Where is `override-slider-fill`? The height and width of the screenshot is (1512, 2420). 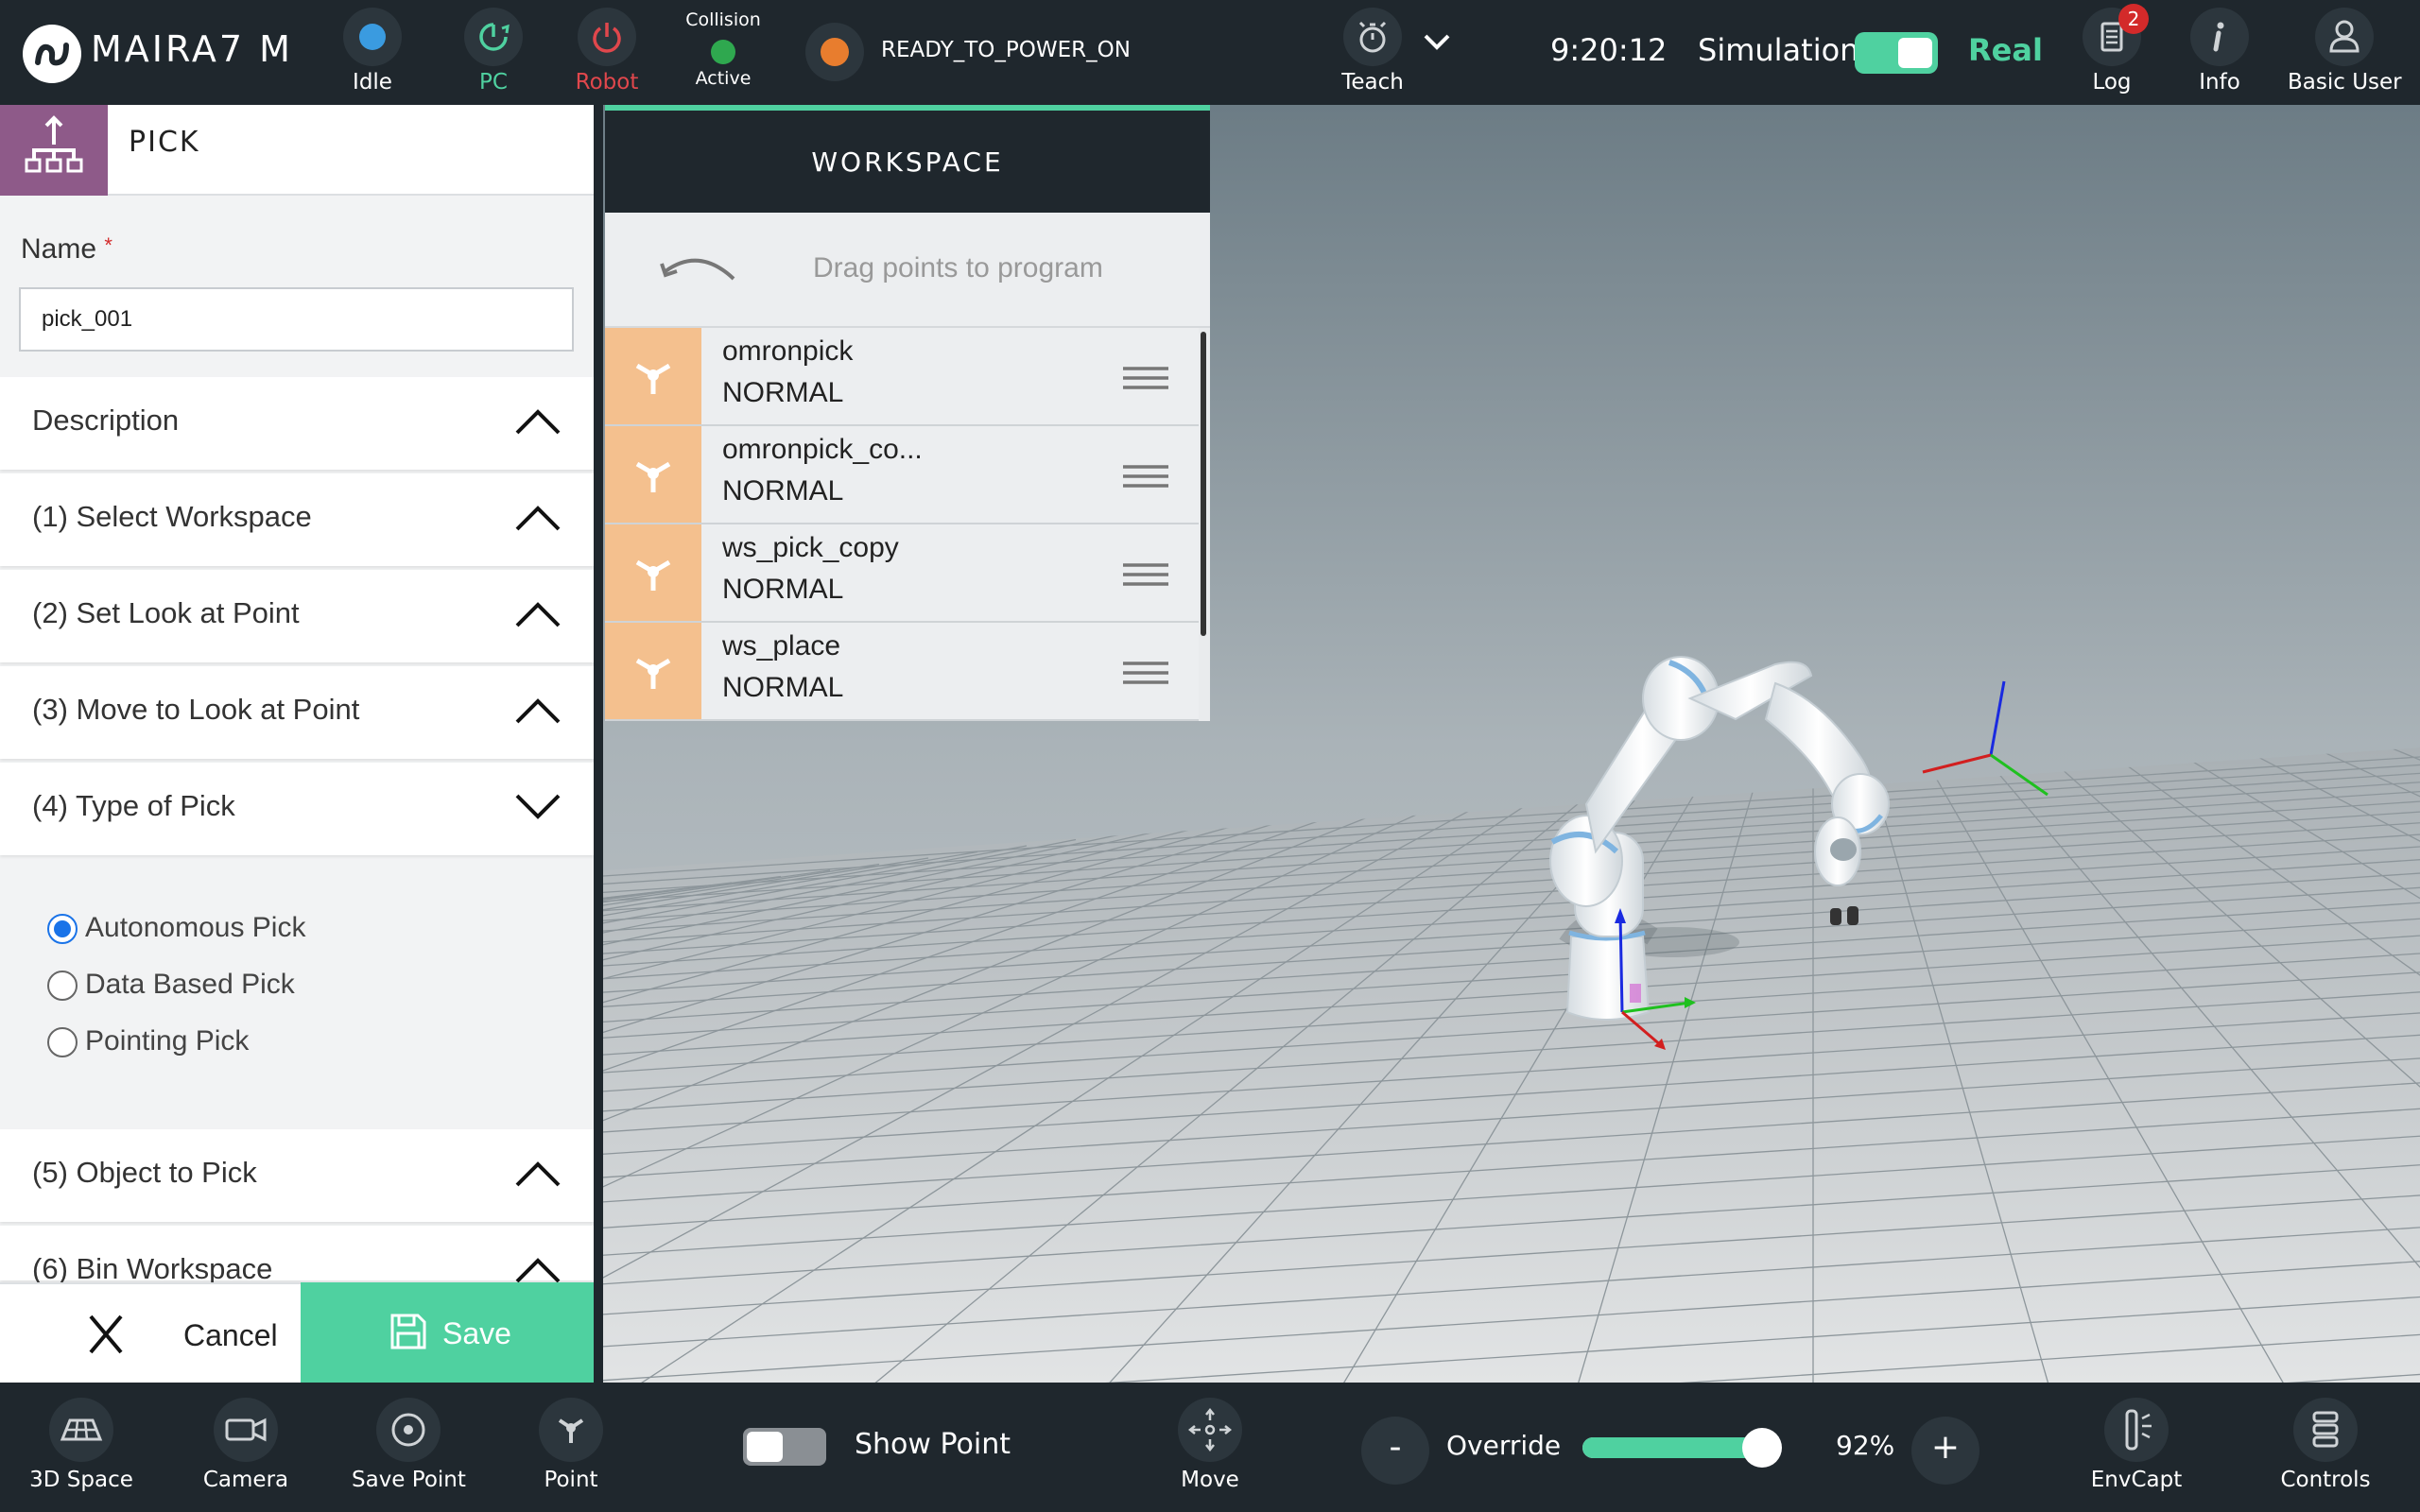 override-slider-fill is located at coordinates (1672, 1447).